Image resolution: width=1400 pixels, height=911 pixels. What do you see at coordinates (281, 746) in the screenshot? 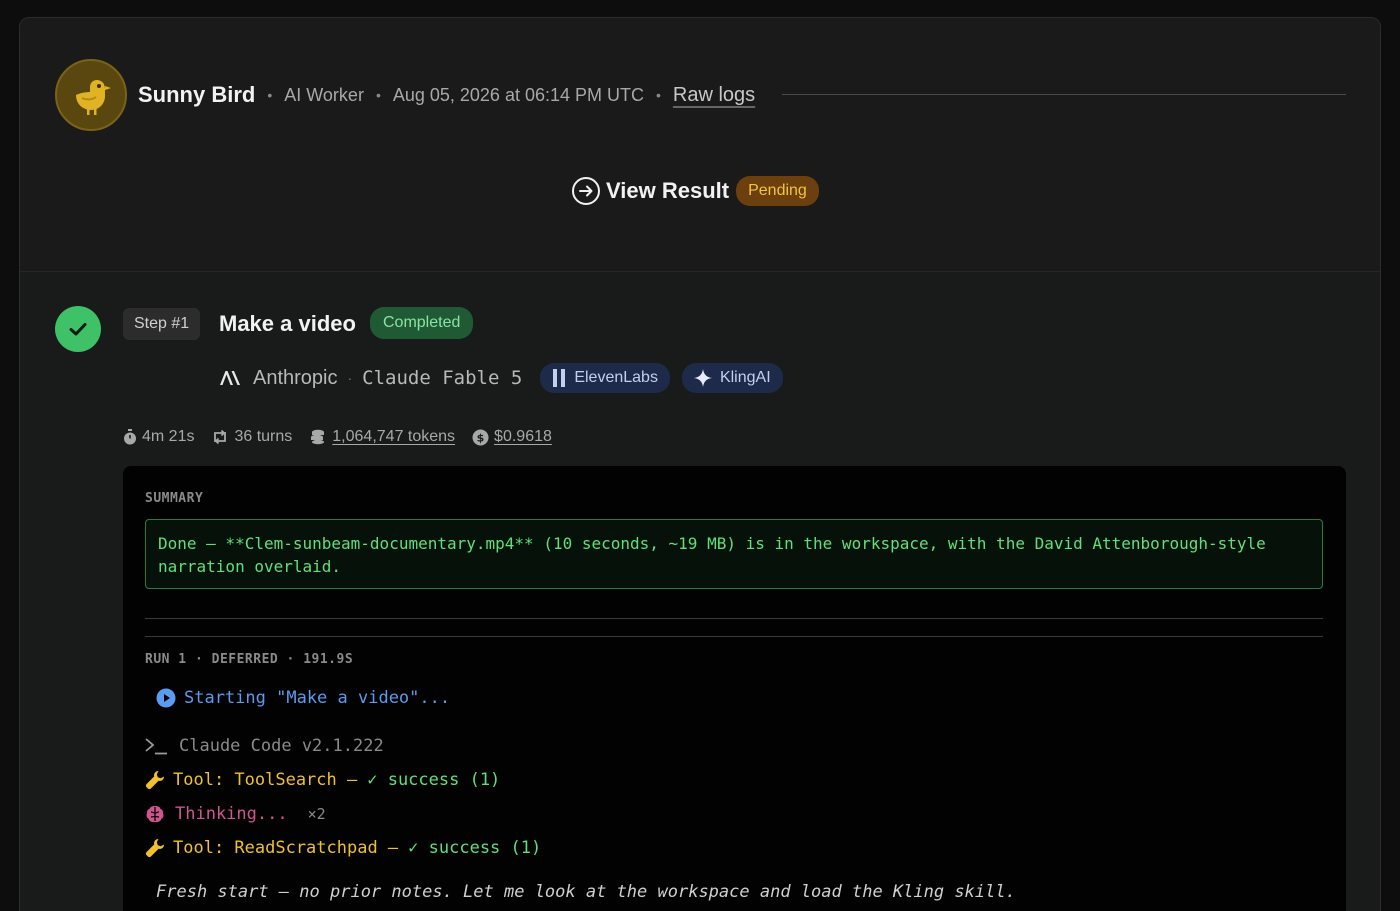
I see `log-text: Claude Code v2.1.222` at bounding box center [281, 746].